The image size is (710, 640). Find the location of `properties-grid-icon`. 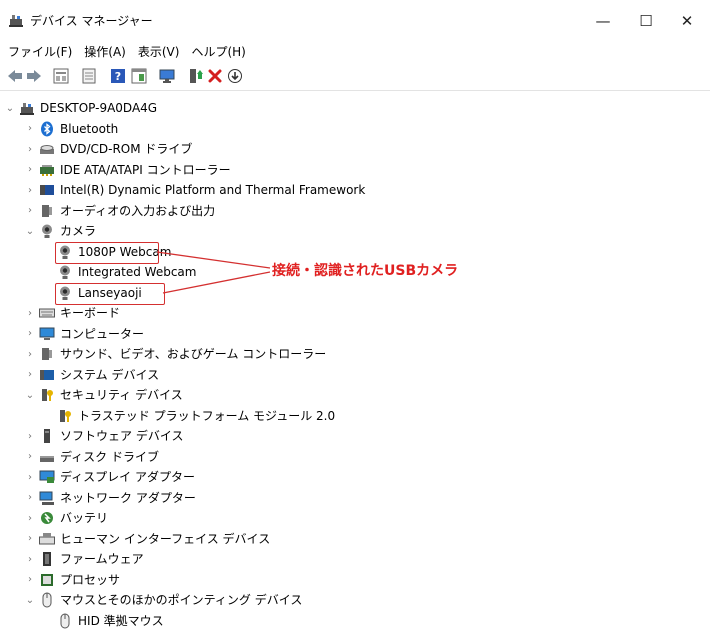

properties-grid-icon is located at coordinates (61, 76).